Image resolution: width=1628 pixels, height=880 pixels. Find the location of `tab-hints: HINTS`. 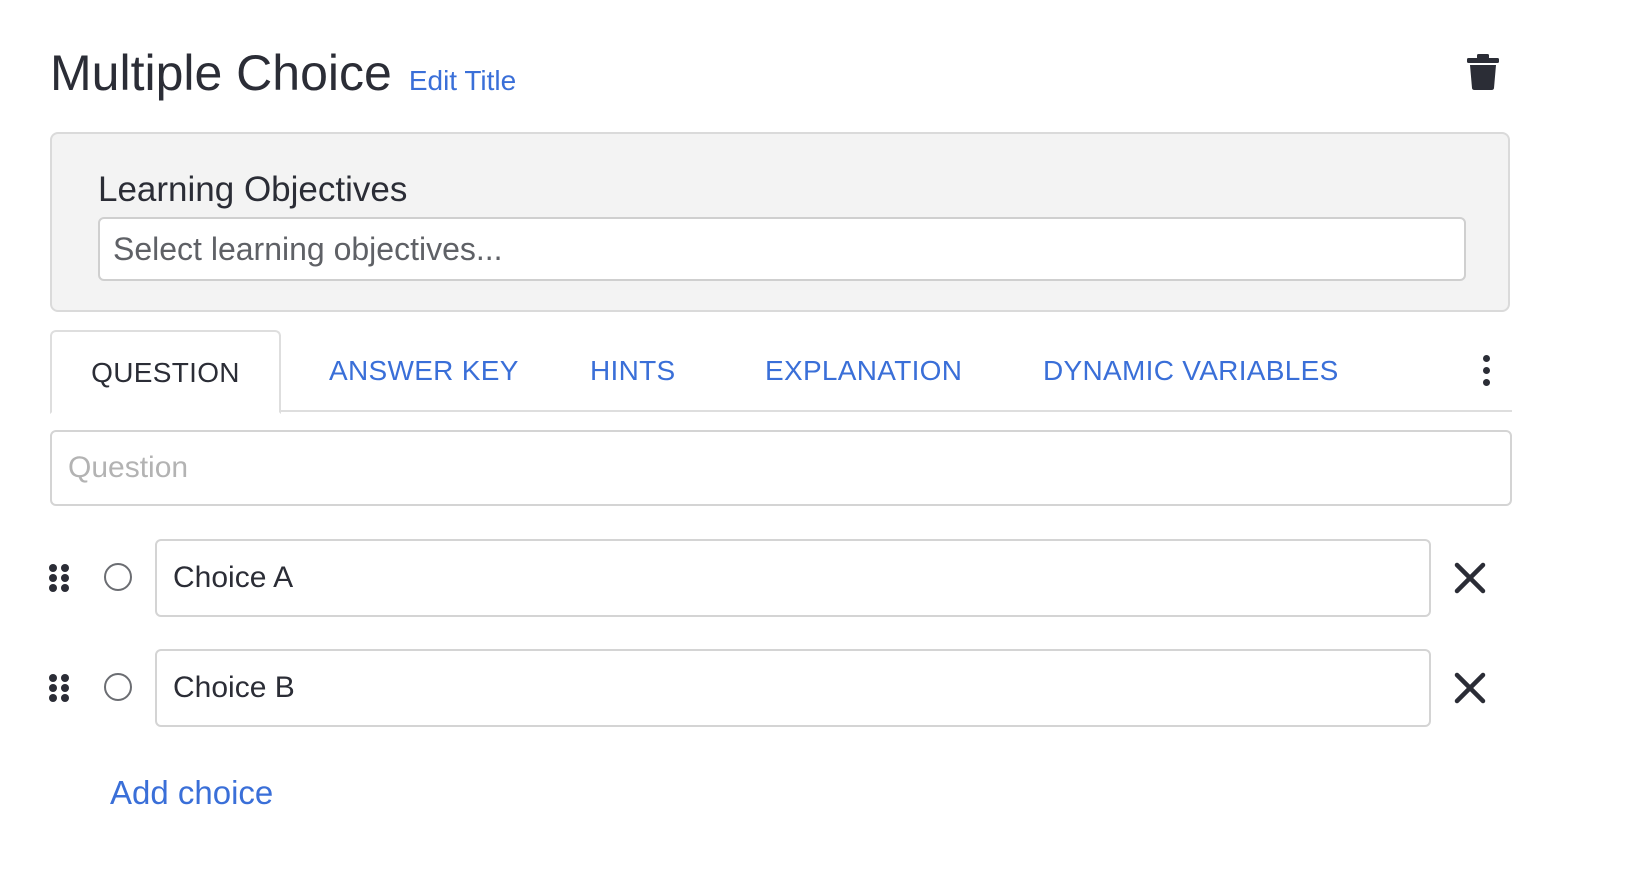

tab-hints: HINTS is located at coordinates (633, 371).